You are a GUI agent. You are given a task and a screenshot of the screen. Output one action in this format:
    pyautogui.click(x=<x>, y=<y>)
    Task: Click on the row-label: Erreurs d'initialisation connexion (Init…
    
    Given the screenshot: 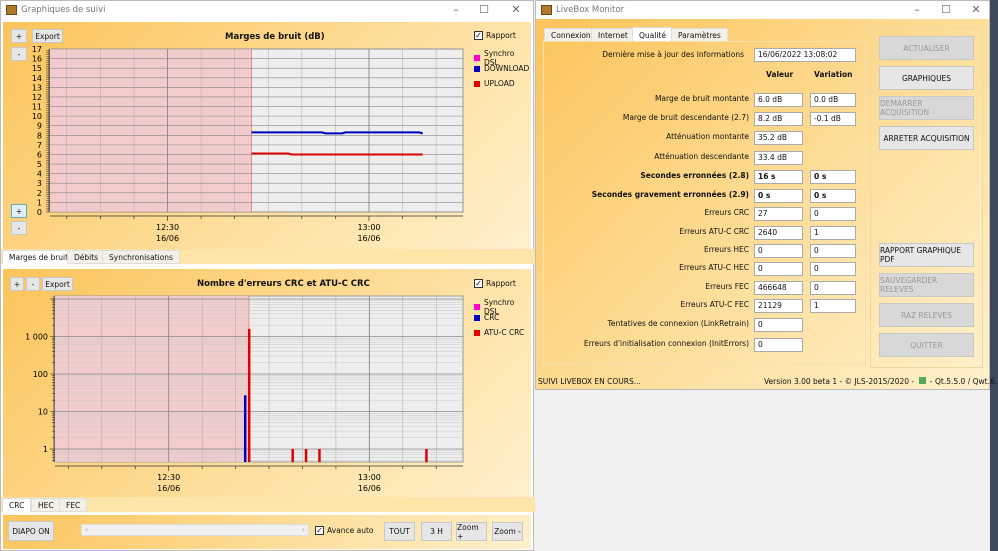 What is the action you would take?
    pyautogui.click(x=666, y=343)
    